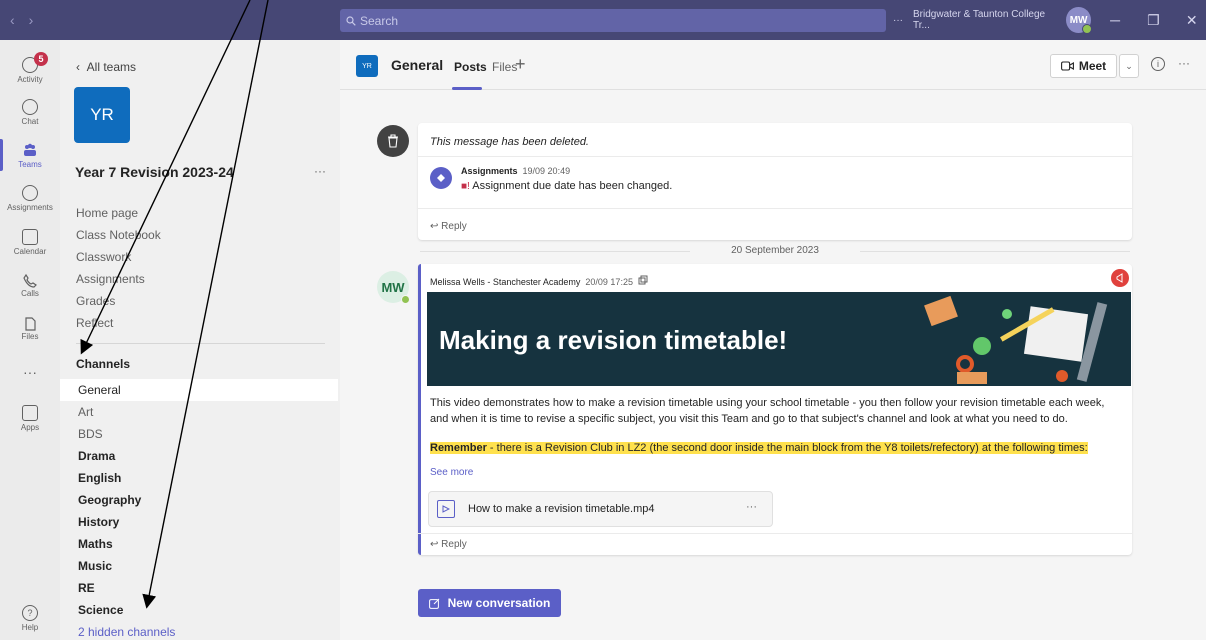  What do you see at coordinates (12, 20) in the screenshot?
I see `back-arrow-icon: ‹` at bounding box center [12, 20].